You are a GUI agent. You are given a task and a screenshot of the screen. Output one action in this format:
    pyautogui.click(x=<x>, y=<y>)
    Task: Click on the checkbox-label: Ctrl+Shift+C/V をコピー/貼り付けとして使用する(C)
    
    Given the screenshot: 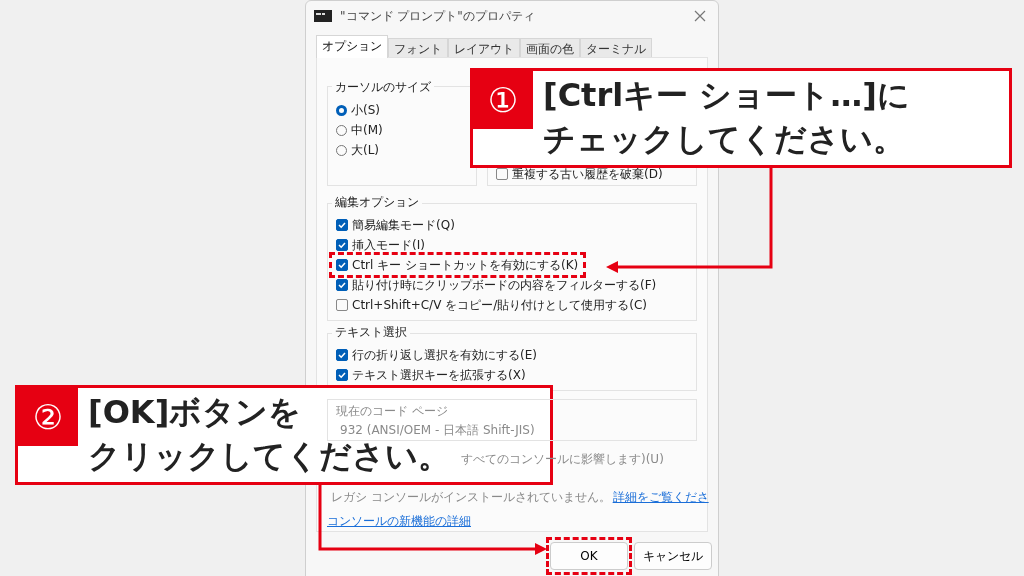 What is the action you would take?
    pyautogui.click(x=499, y=305)
    